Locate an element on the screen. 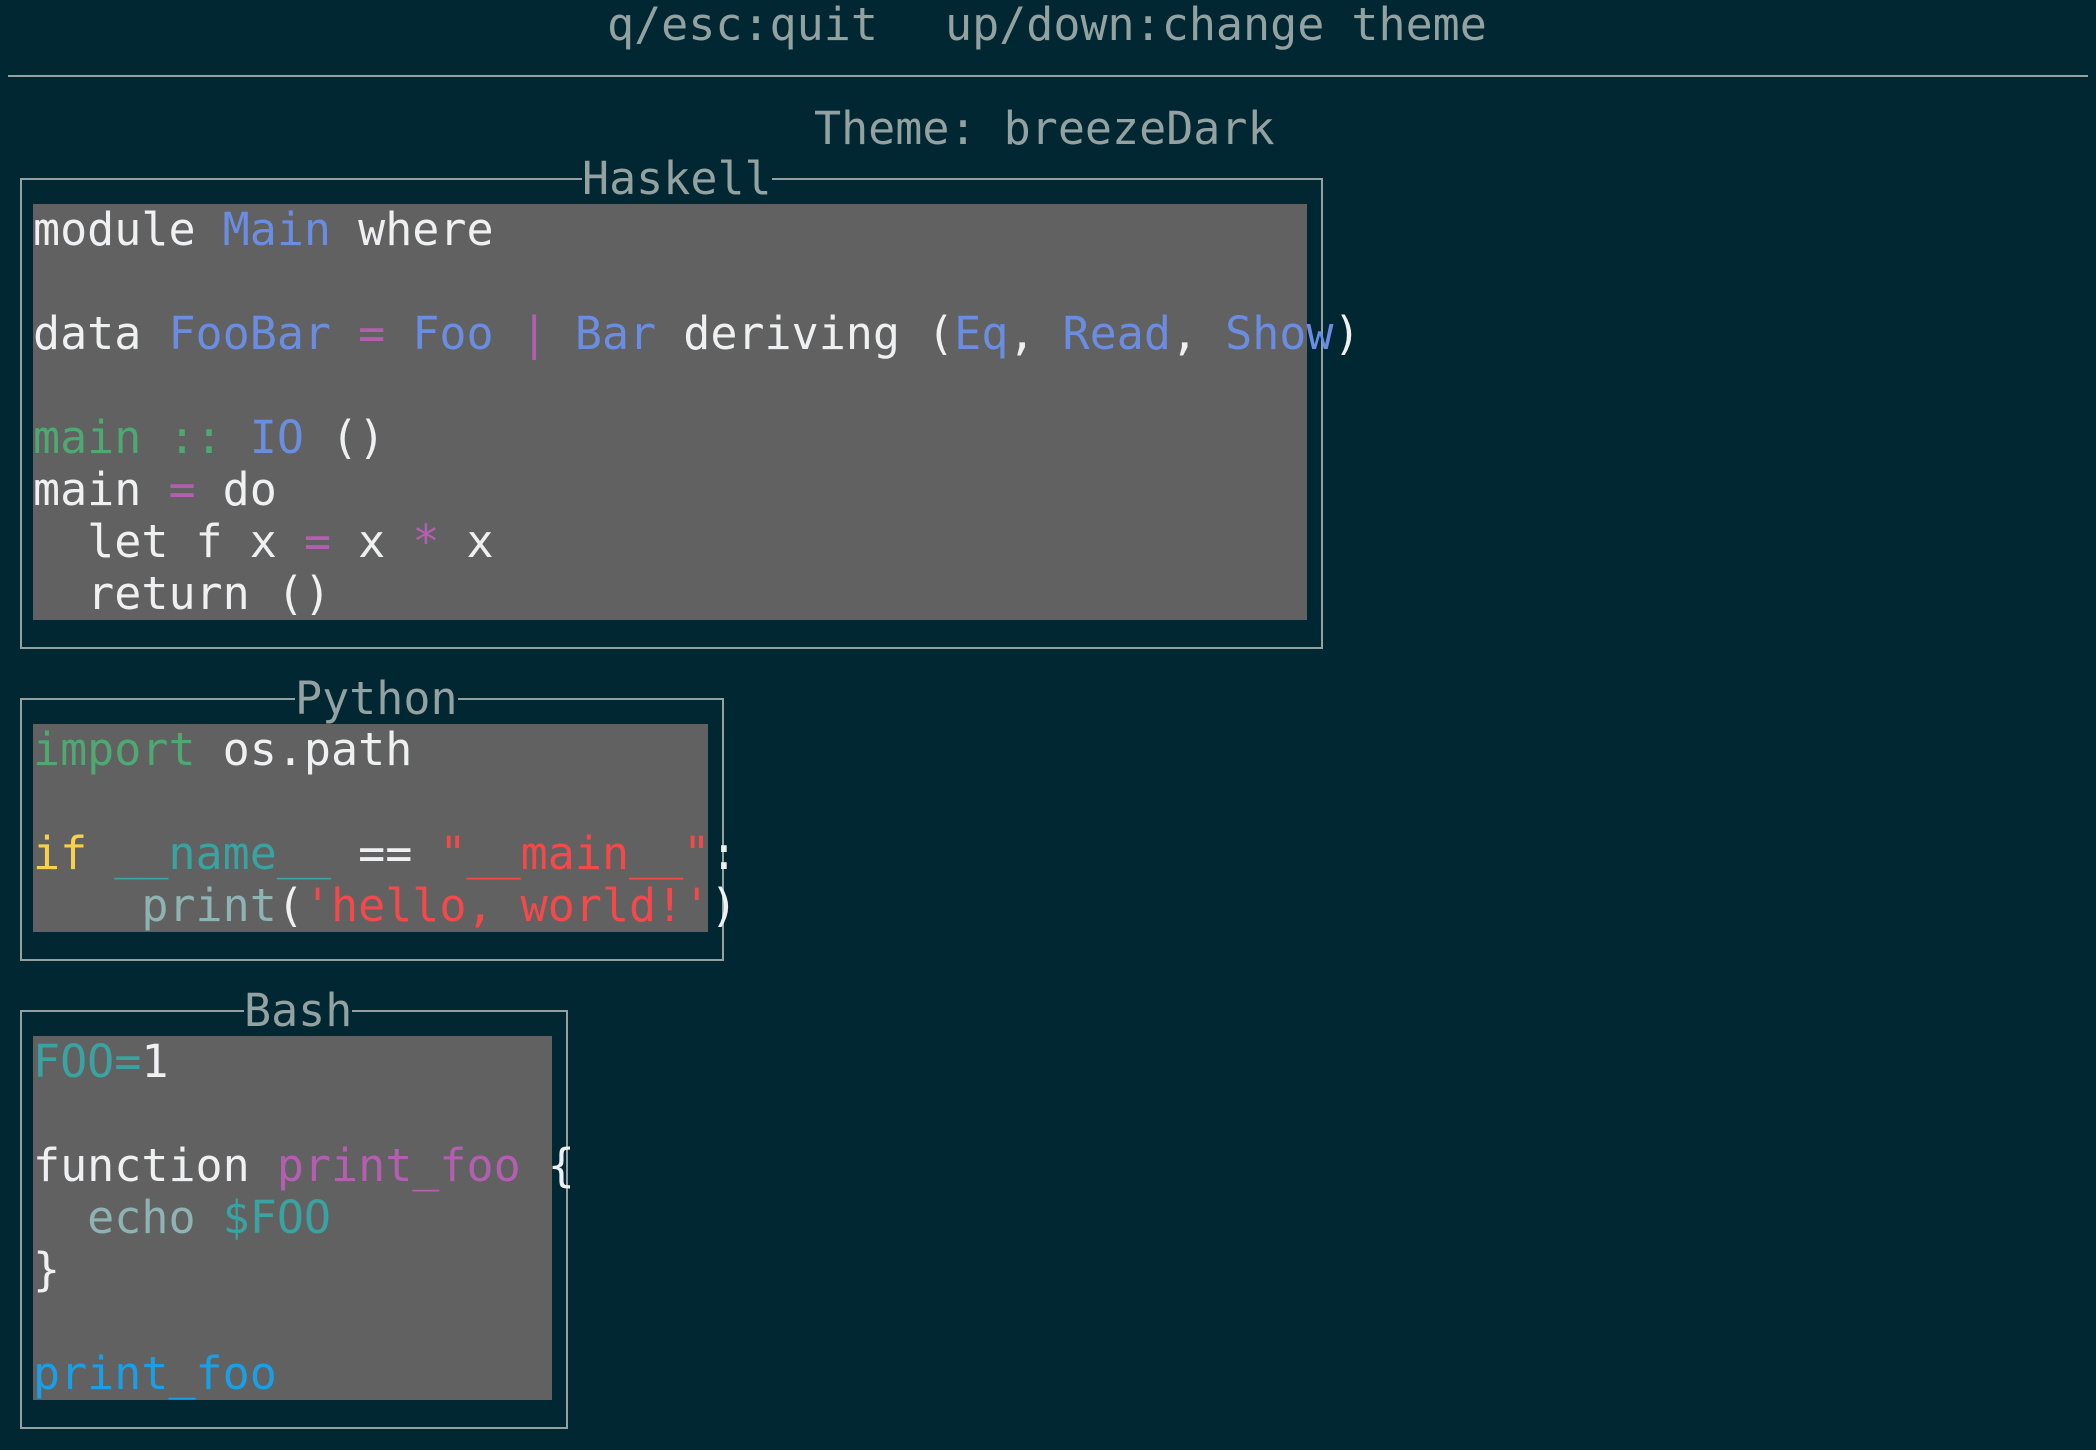  code-token: do is located at coordinates (236, 489).